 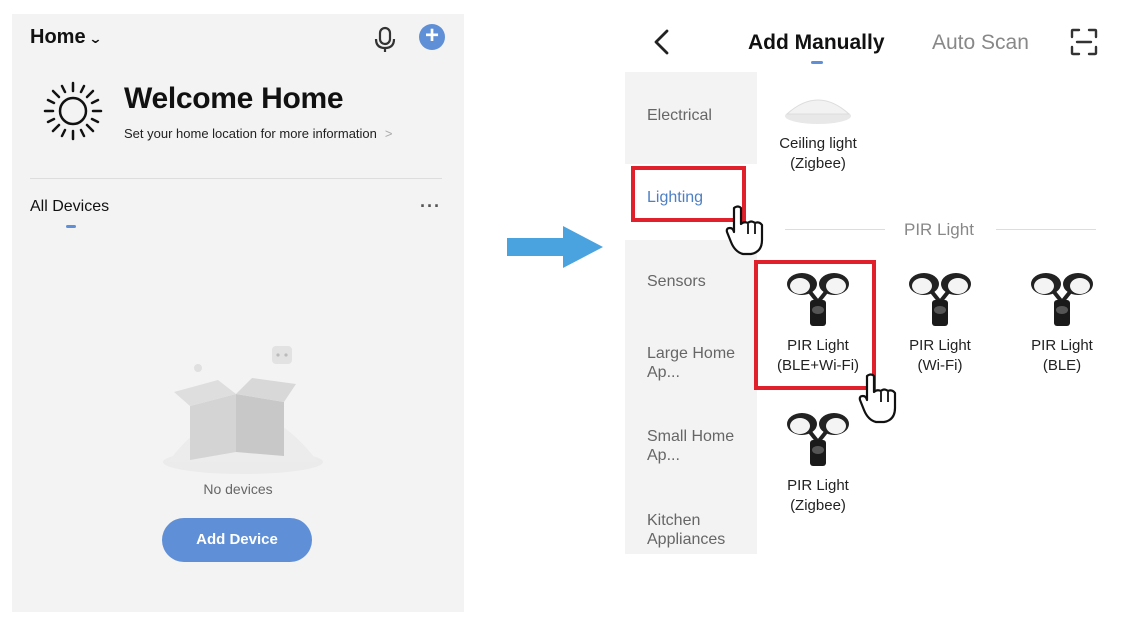 I want to click on back-icon, so click(x=662, y=42).